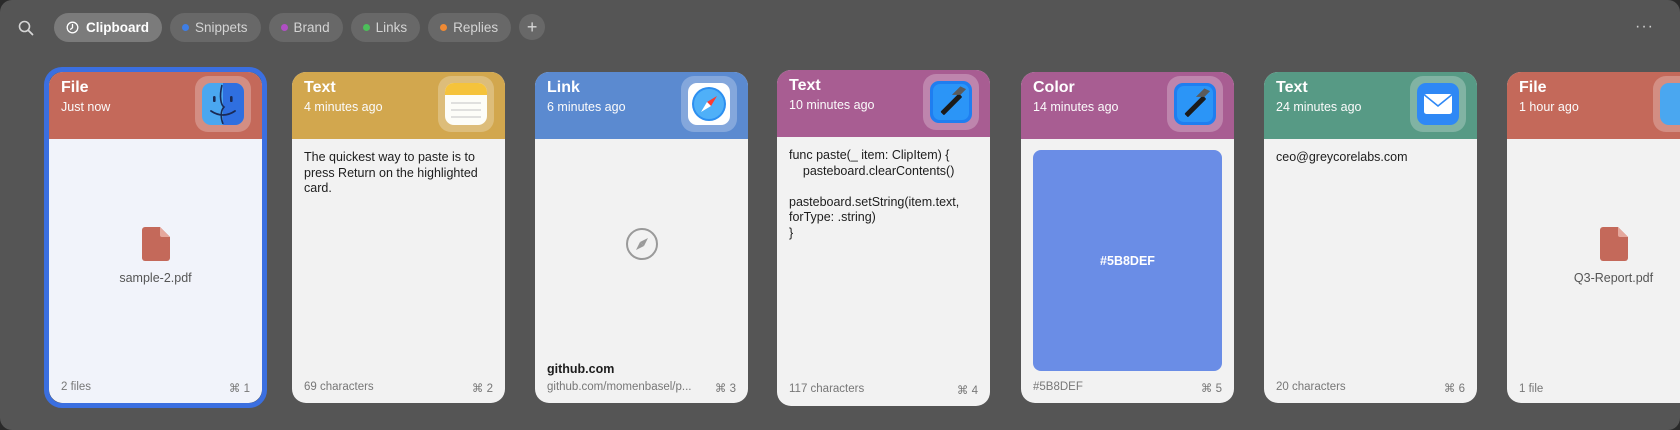 This screenshot has height=430, width=1680. I want to click on clip-card-file-2: File 1 hour ago Q3-Report.pdf 1 file, so click(1593, 237).